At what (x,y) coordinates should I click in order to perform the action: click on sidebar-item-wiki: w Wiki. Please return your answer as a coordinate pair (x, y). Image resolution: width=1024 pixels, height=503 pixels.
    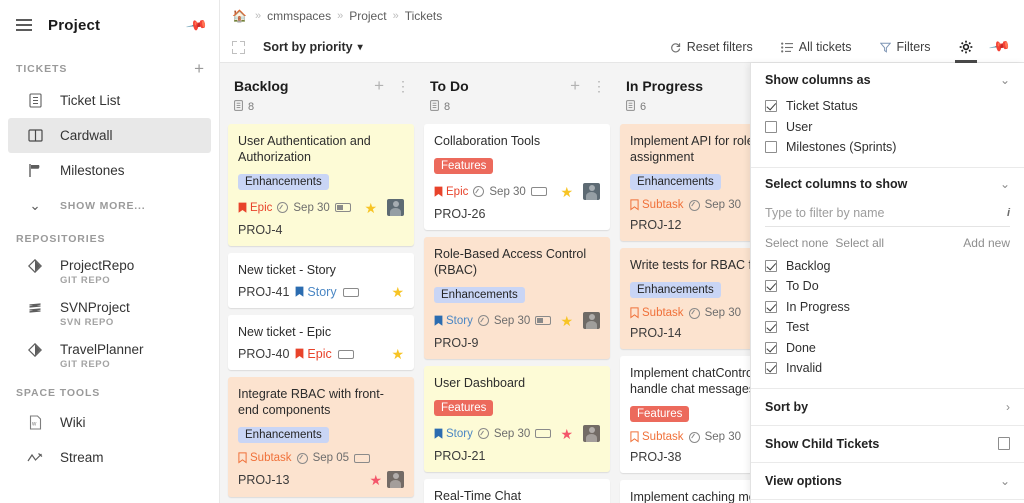
    Looking at the image, I should click on (109, 422).